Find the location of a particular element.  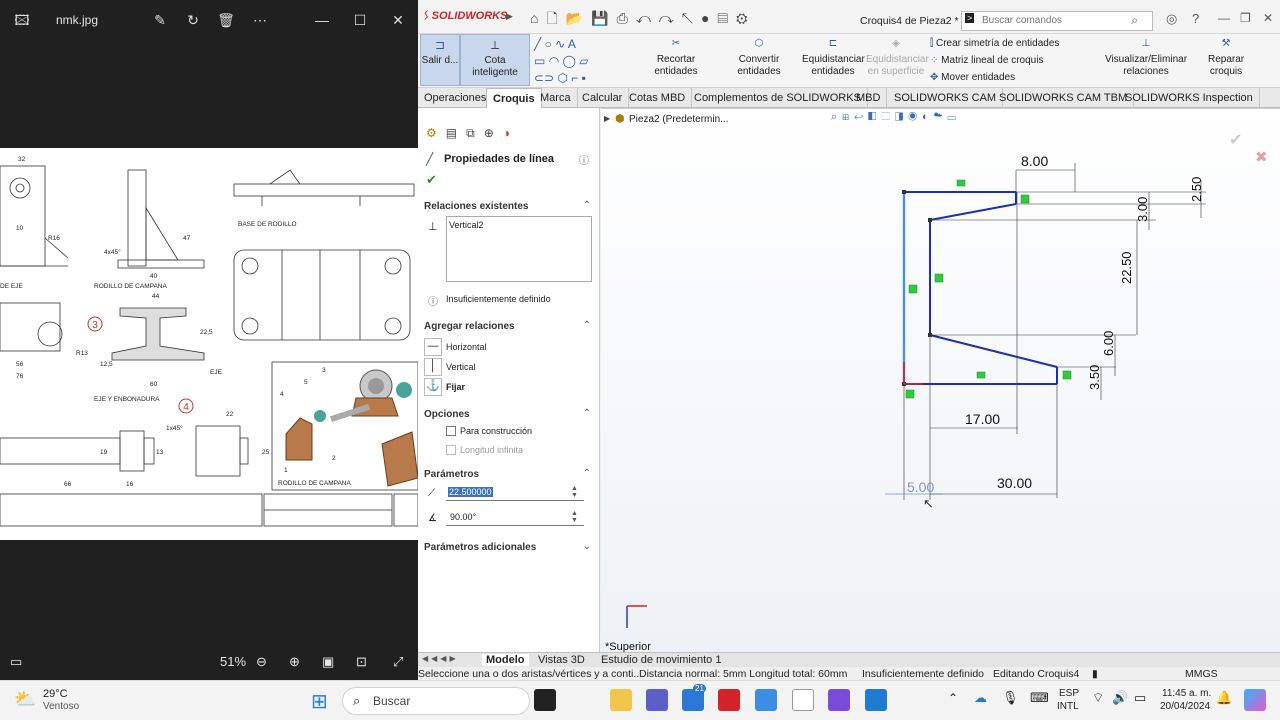

taskbar-search: ⌕ Buscar is located at coordinates (436, 701).